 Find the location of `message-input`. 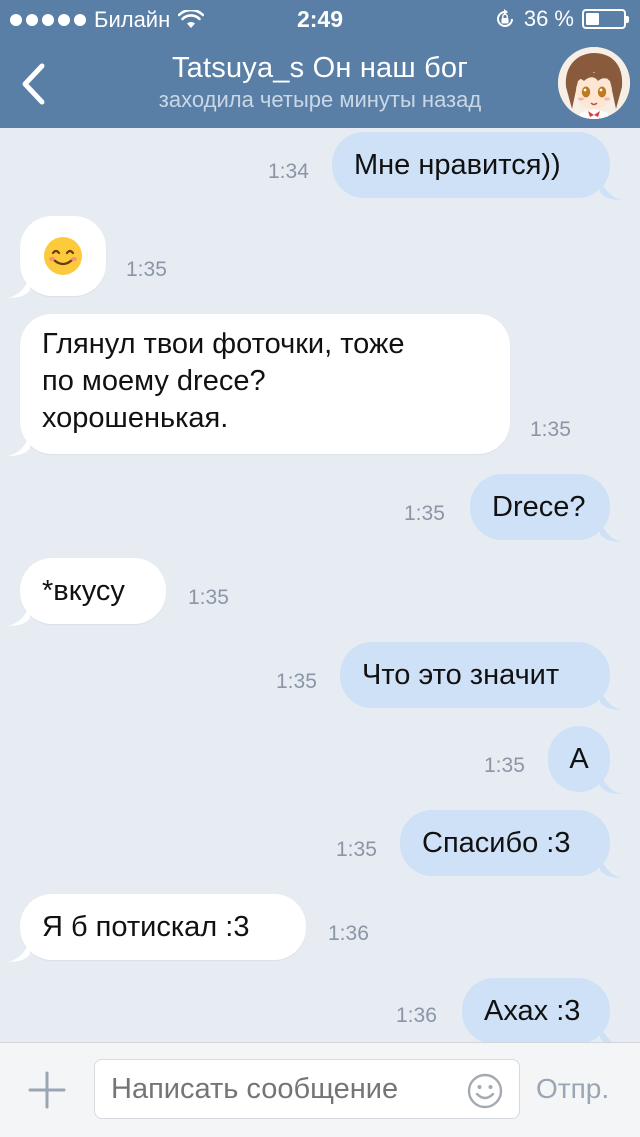

message-input is located at coordinates (307, 1089).